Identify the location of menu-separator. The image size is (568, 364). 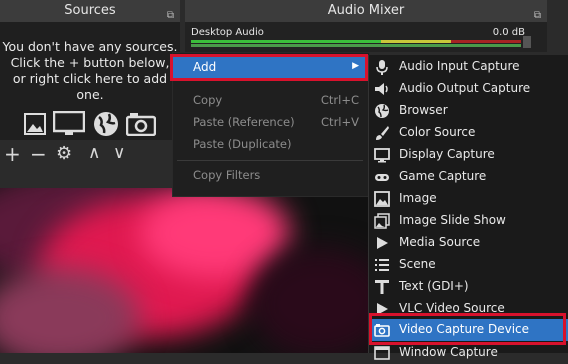
(270, 160).